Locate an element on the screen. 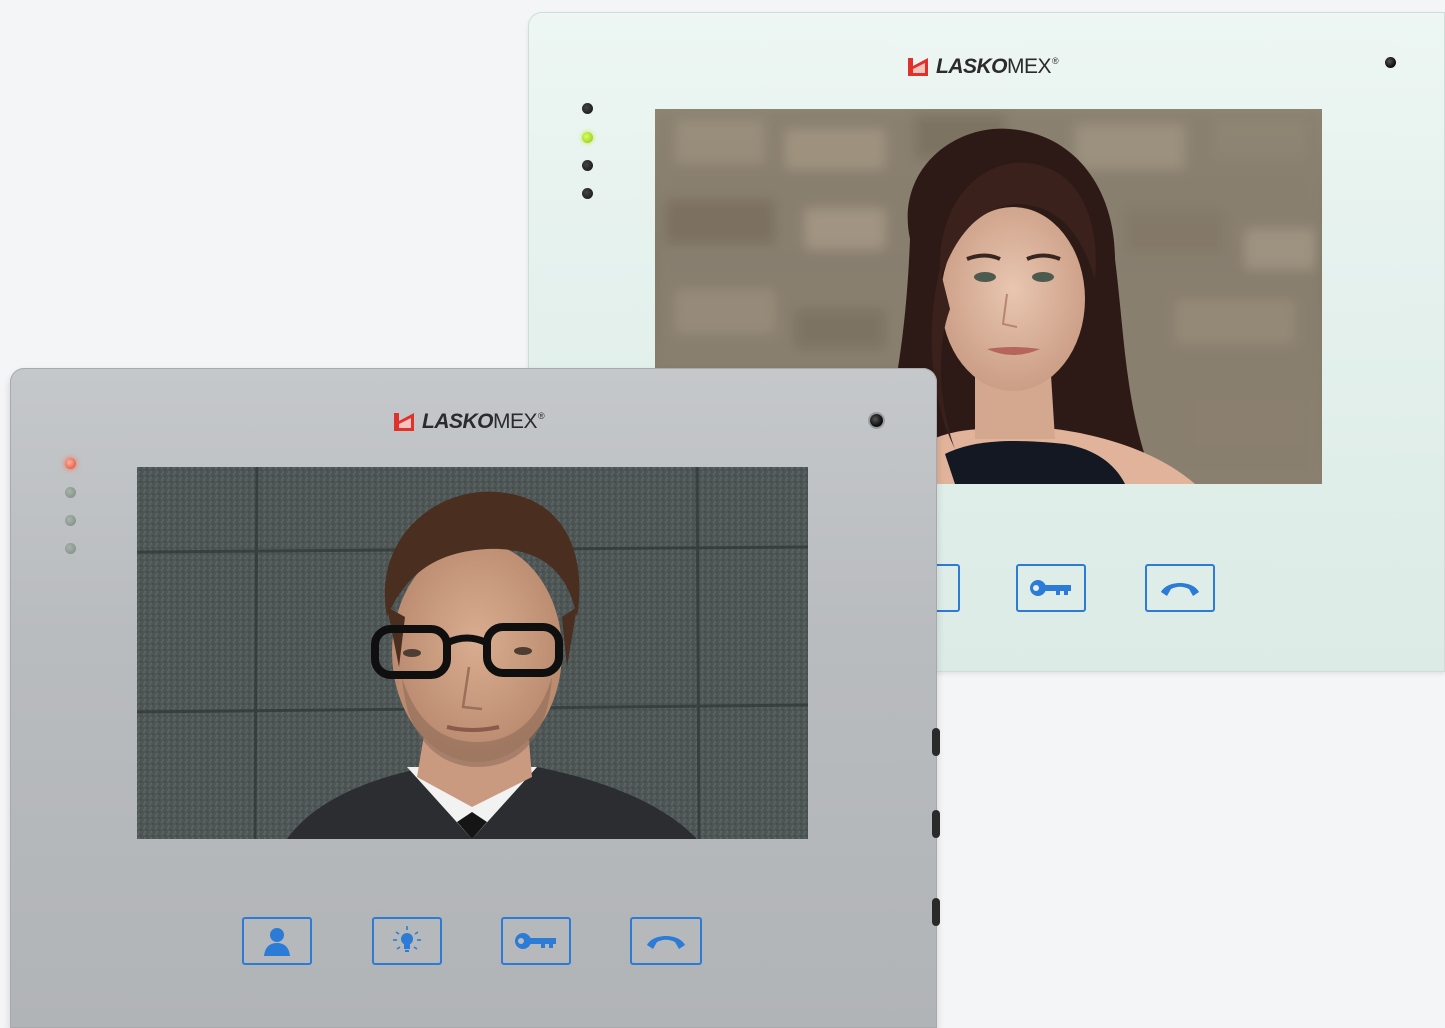  light-button is located at coordinates (407, 941).